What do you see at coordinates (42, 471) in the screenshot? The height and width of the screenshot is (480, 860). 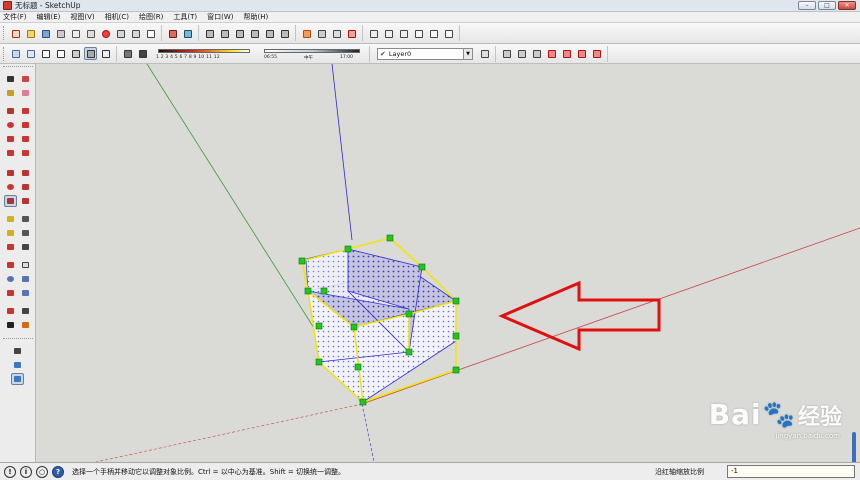 I see `user-status-icon: ○` at bounding box center [42, 471].